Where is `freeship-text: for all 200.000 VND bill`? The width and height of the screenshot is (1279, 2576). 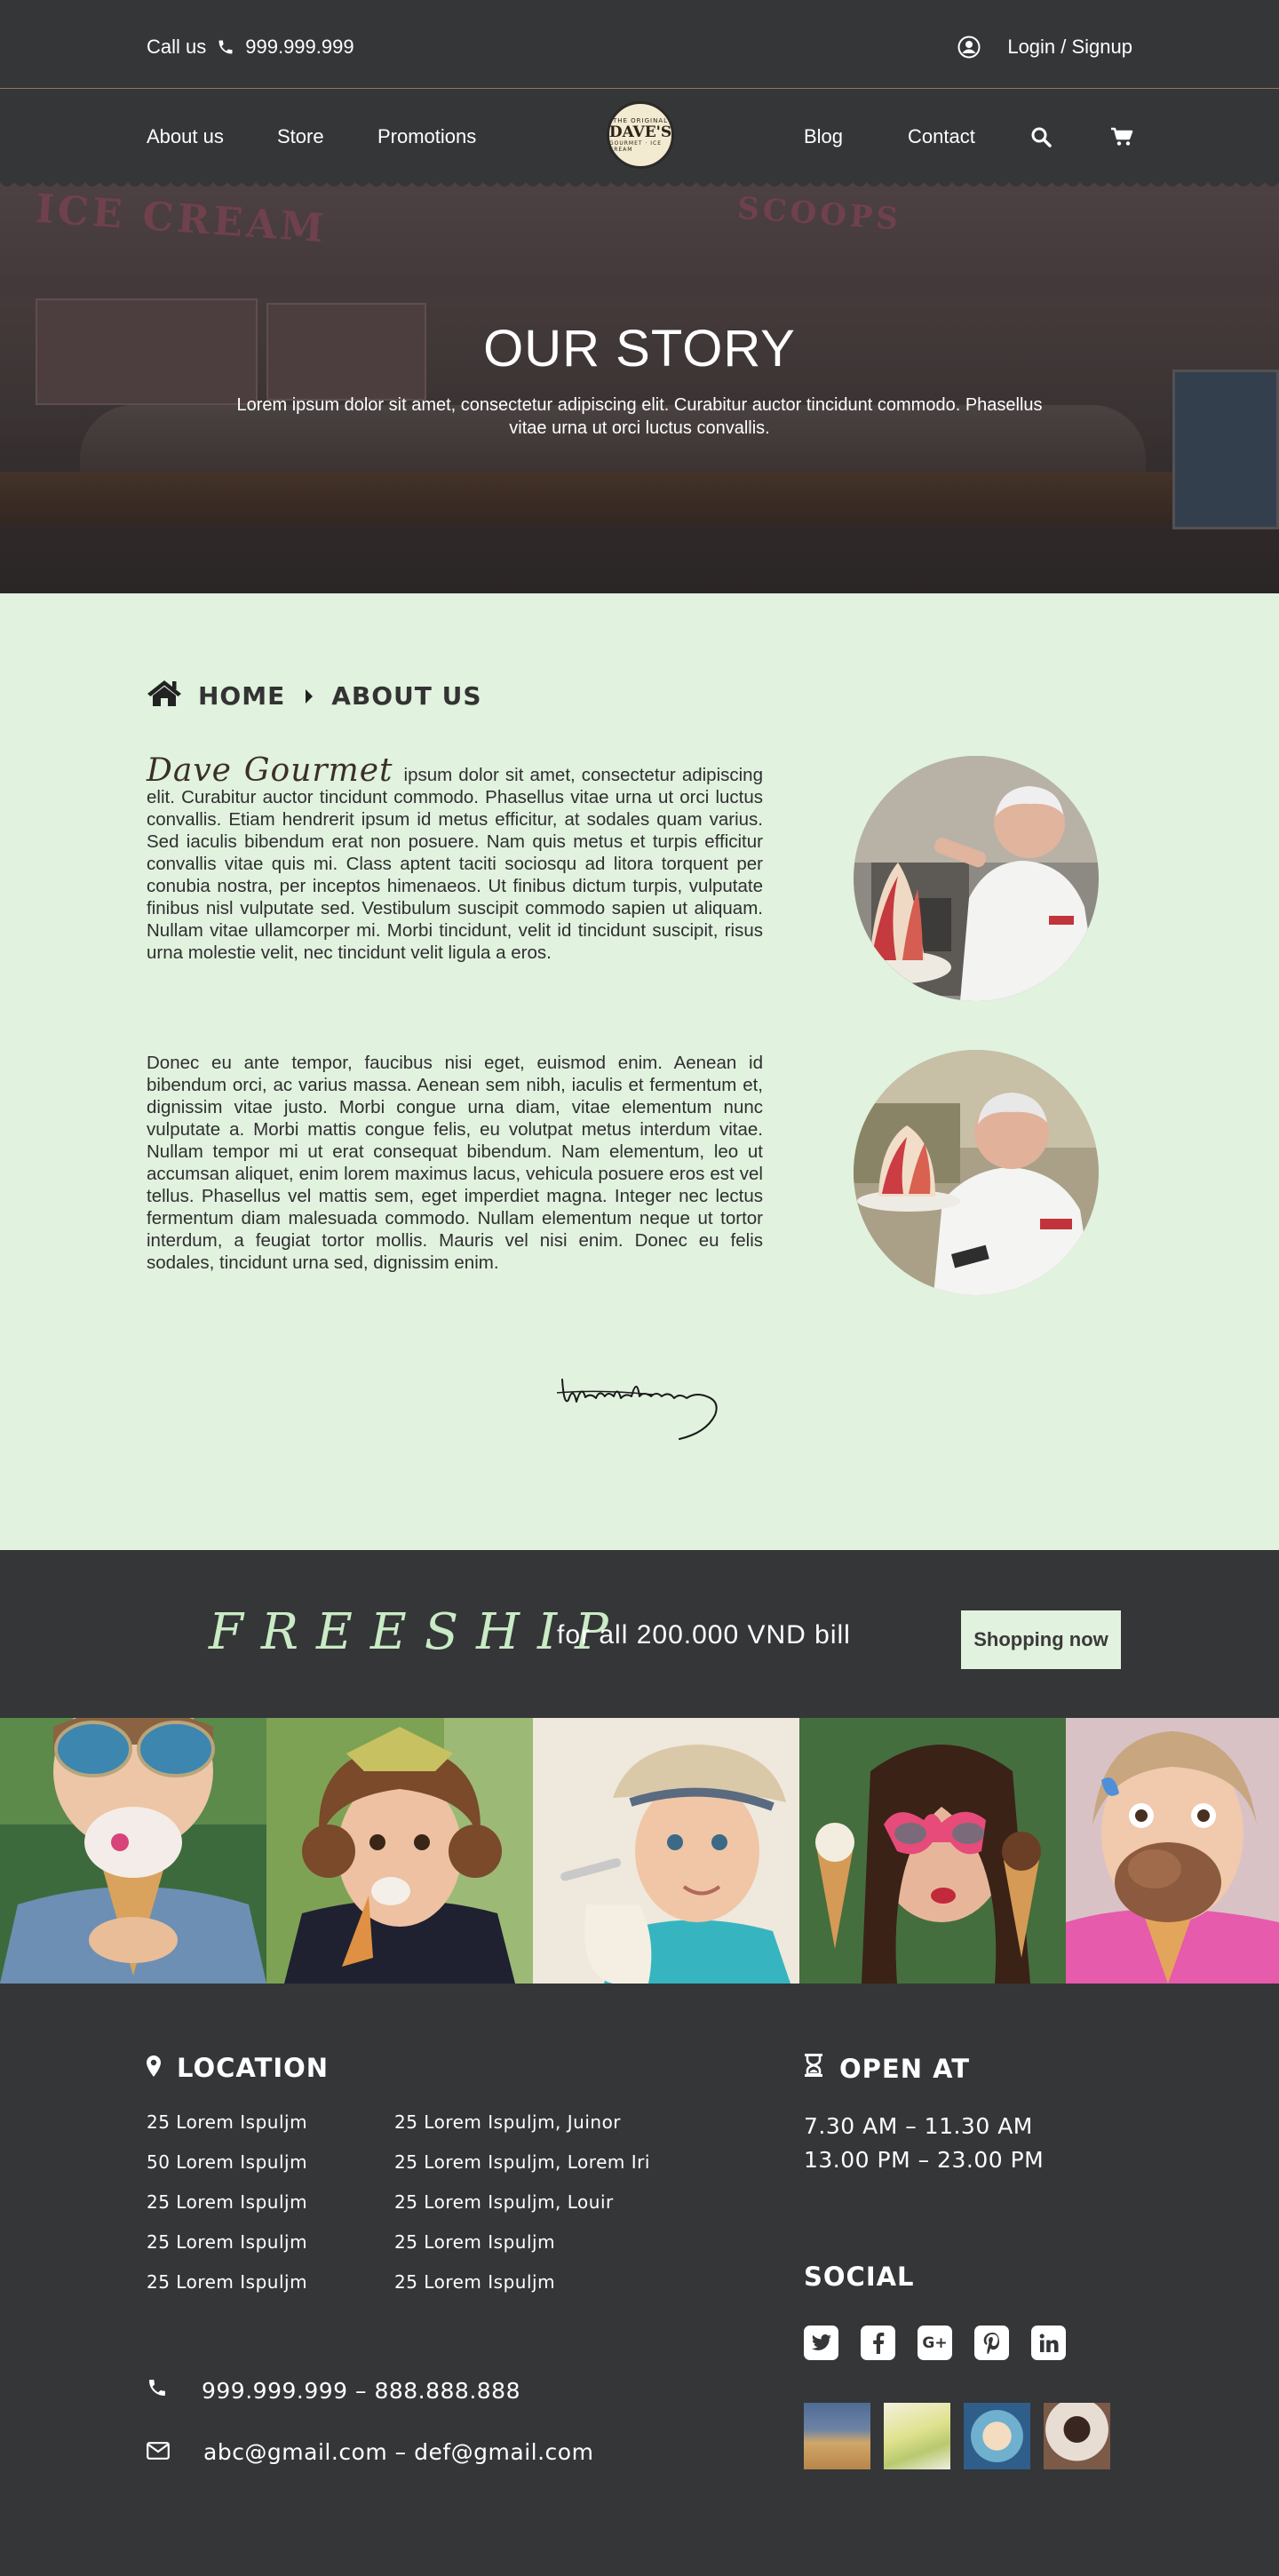 freeship-text: for all 200.000 VND bill is located at coordinates (704, 1635).